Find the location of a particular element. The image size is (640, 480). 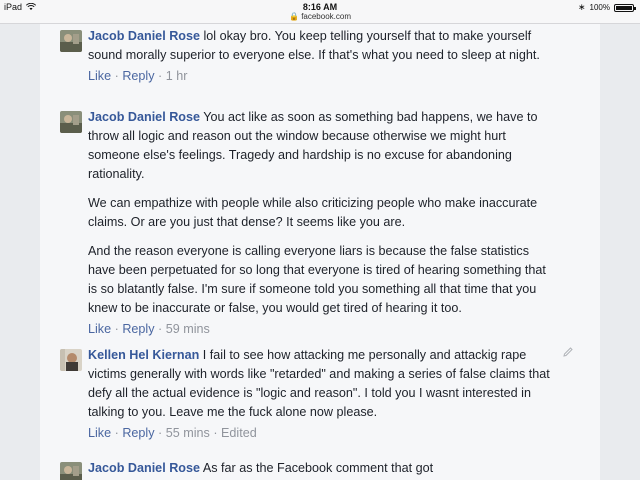

comment-actions: Like · Reply · 55 mins · Edited is located at coordinates (172, 433).